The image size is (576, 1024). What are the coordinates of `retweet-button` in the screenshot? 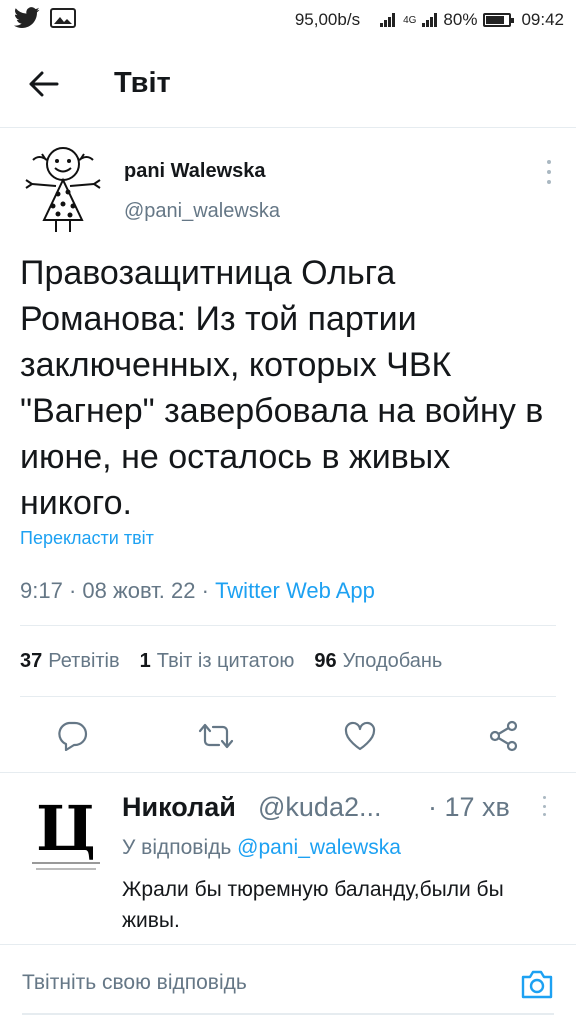 It's located at (216, 736).